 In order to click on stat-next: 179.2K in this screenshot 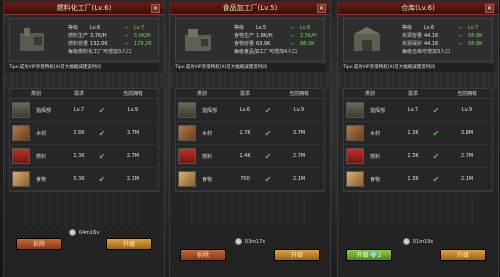, I will do `click(143, 44)`.